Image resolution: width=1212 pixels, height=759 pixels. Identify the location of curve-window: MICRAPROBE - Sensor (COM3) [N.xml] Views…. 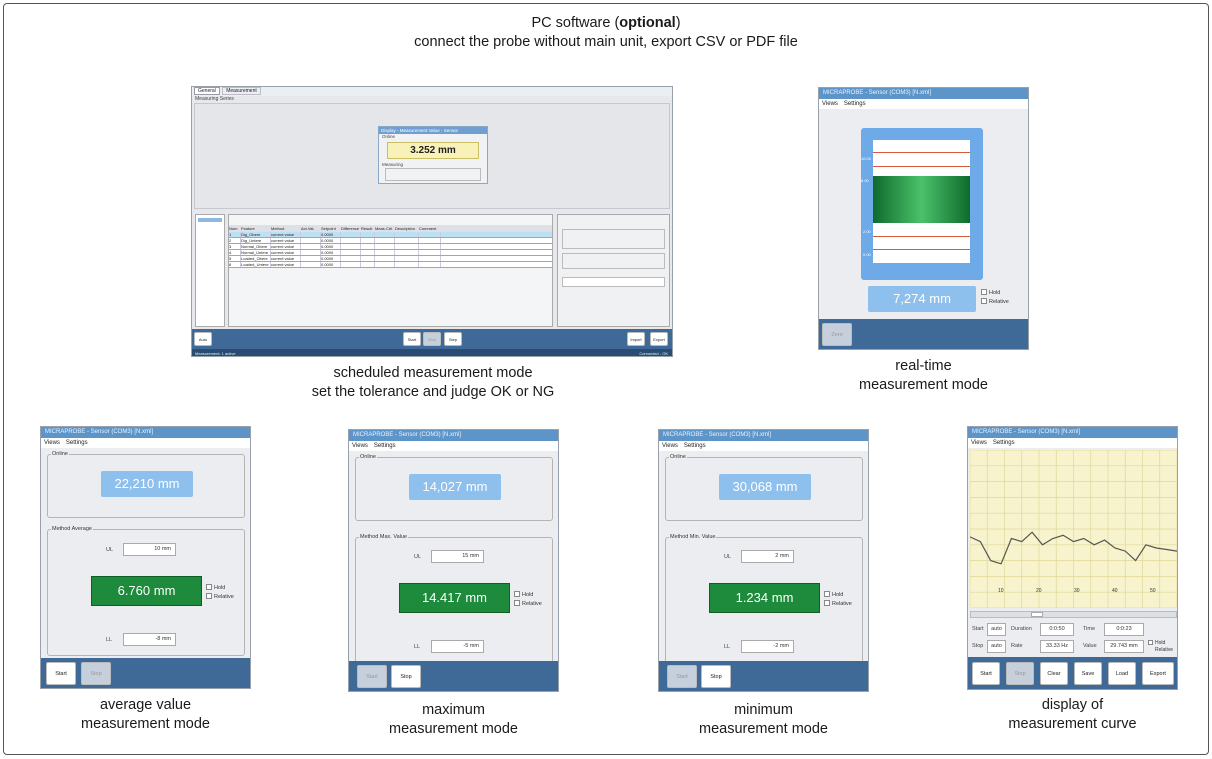
(1072, 558).